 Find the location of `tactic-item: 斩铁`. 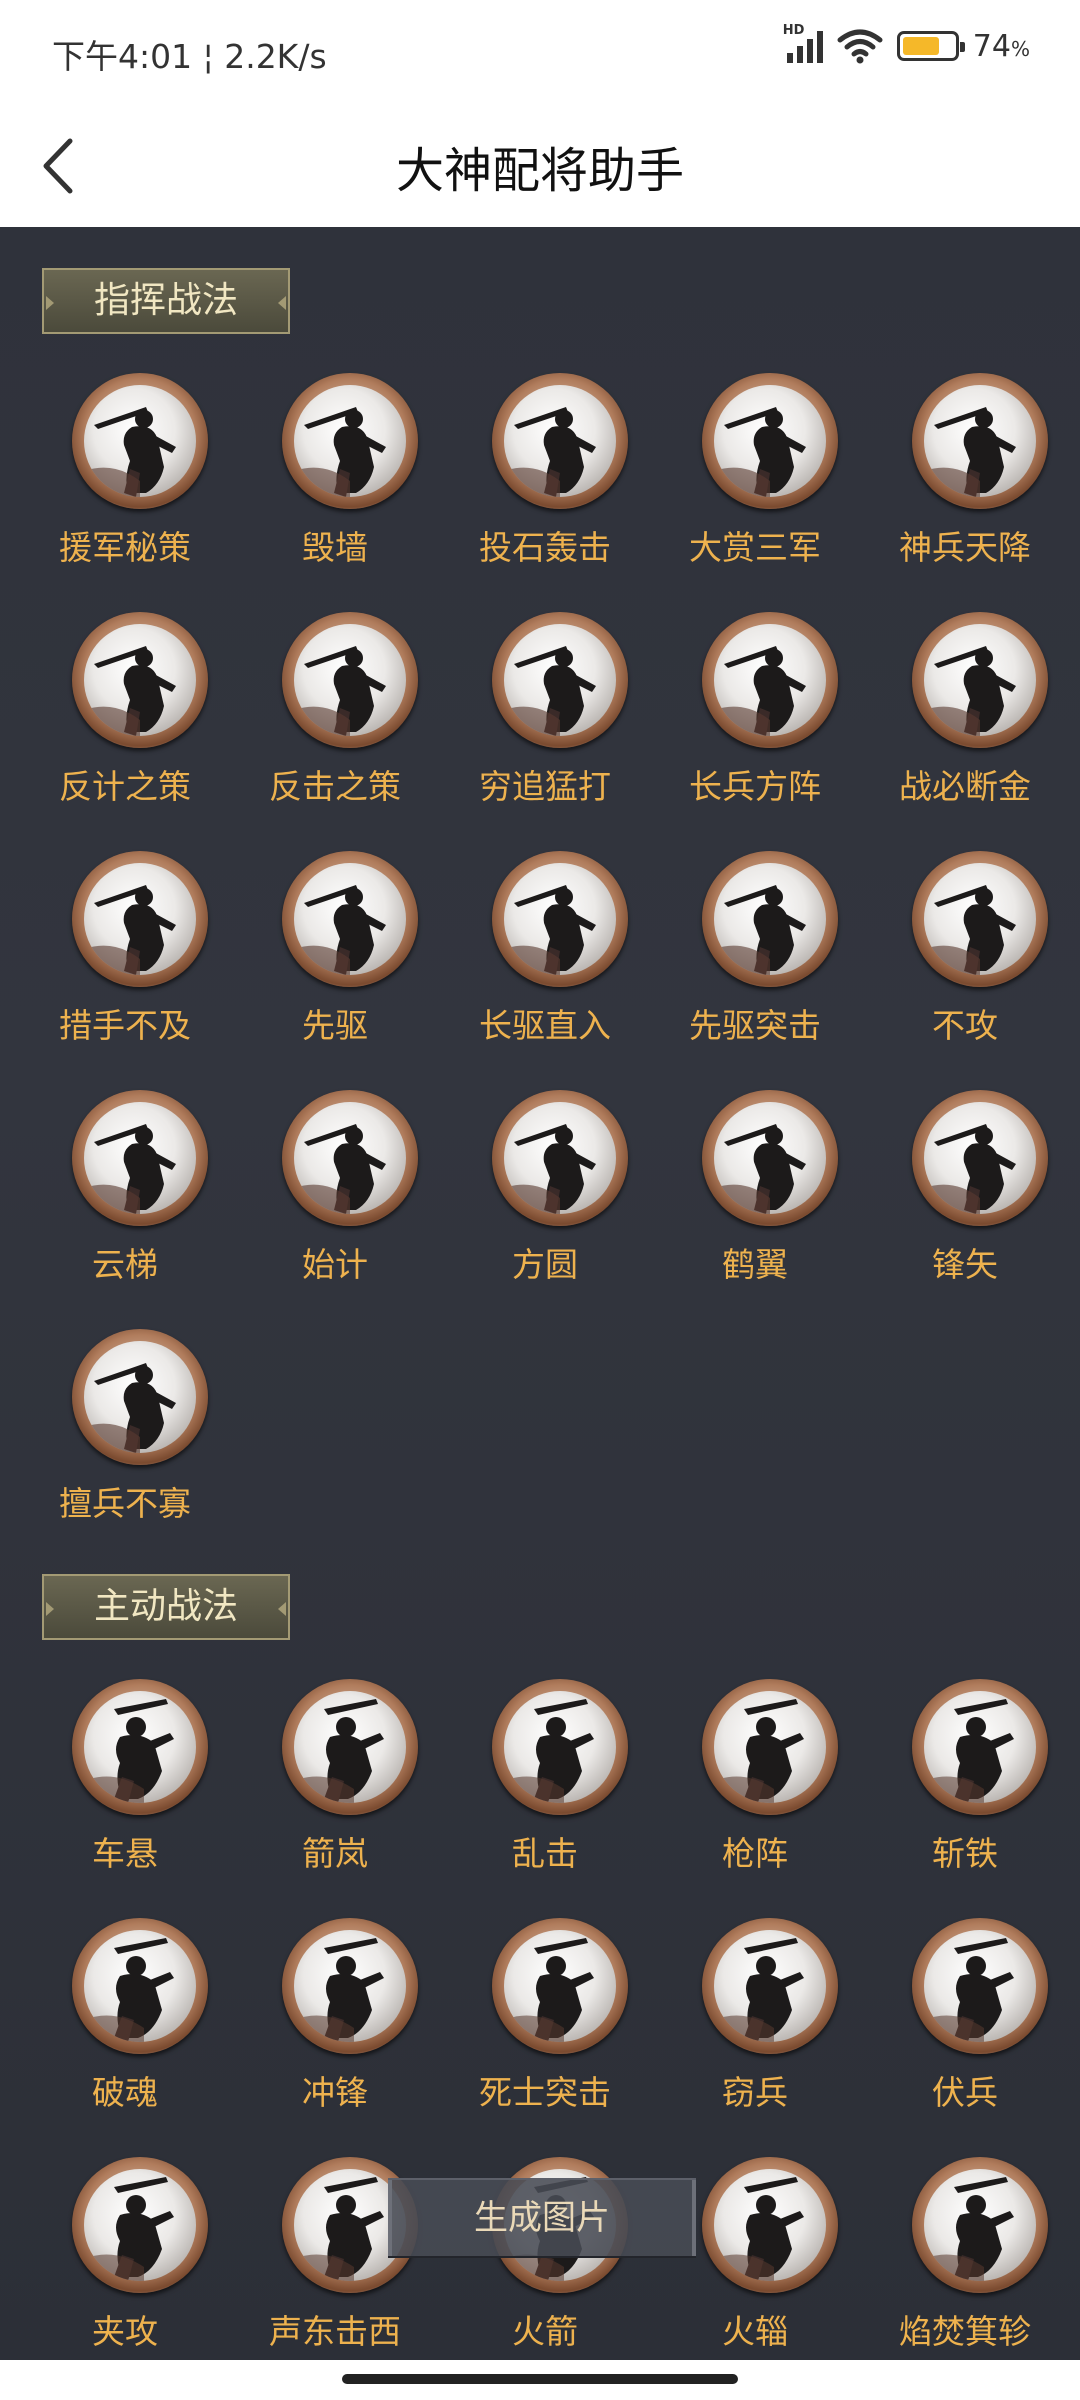

tactic-item: 斩铁 is located at coordinates (965, 1789).